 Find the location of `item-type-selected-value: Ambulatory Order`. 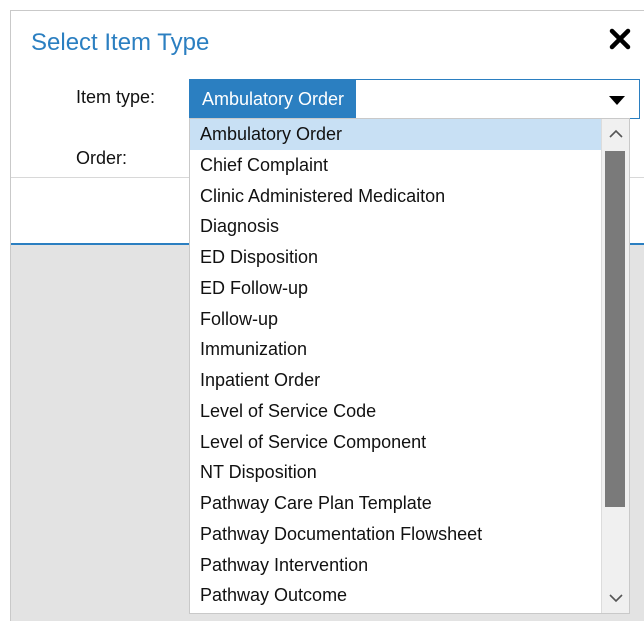

item-type-selected-value: Ambulatory Order is located at coordinates (273, 99).